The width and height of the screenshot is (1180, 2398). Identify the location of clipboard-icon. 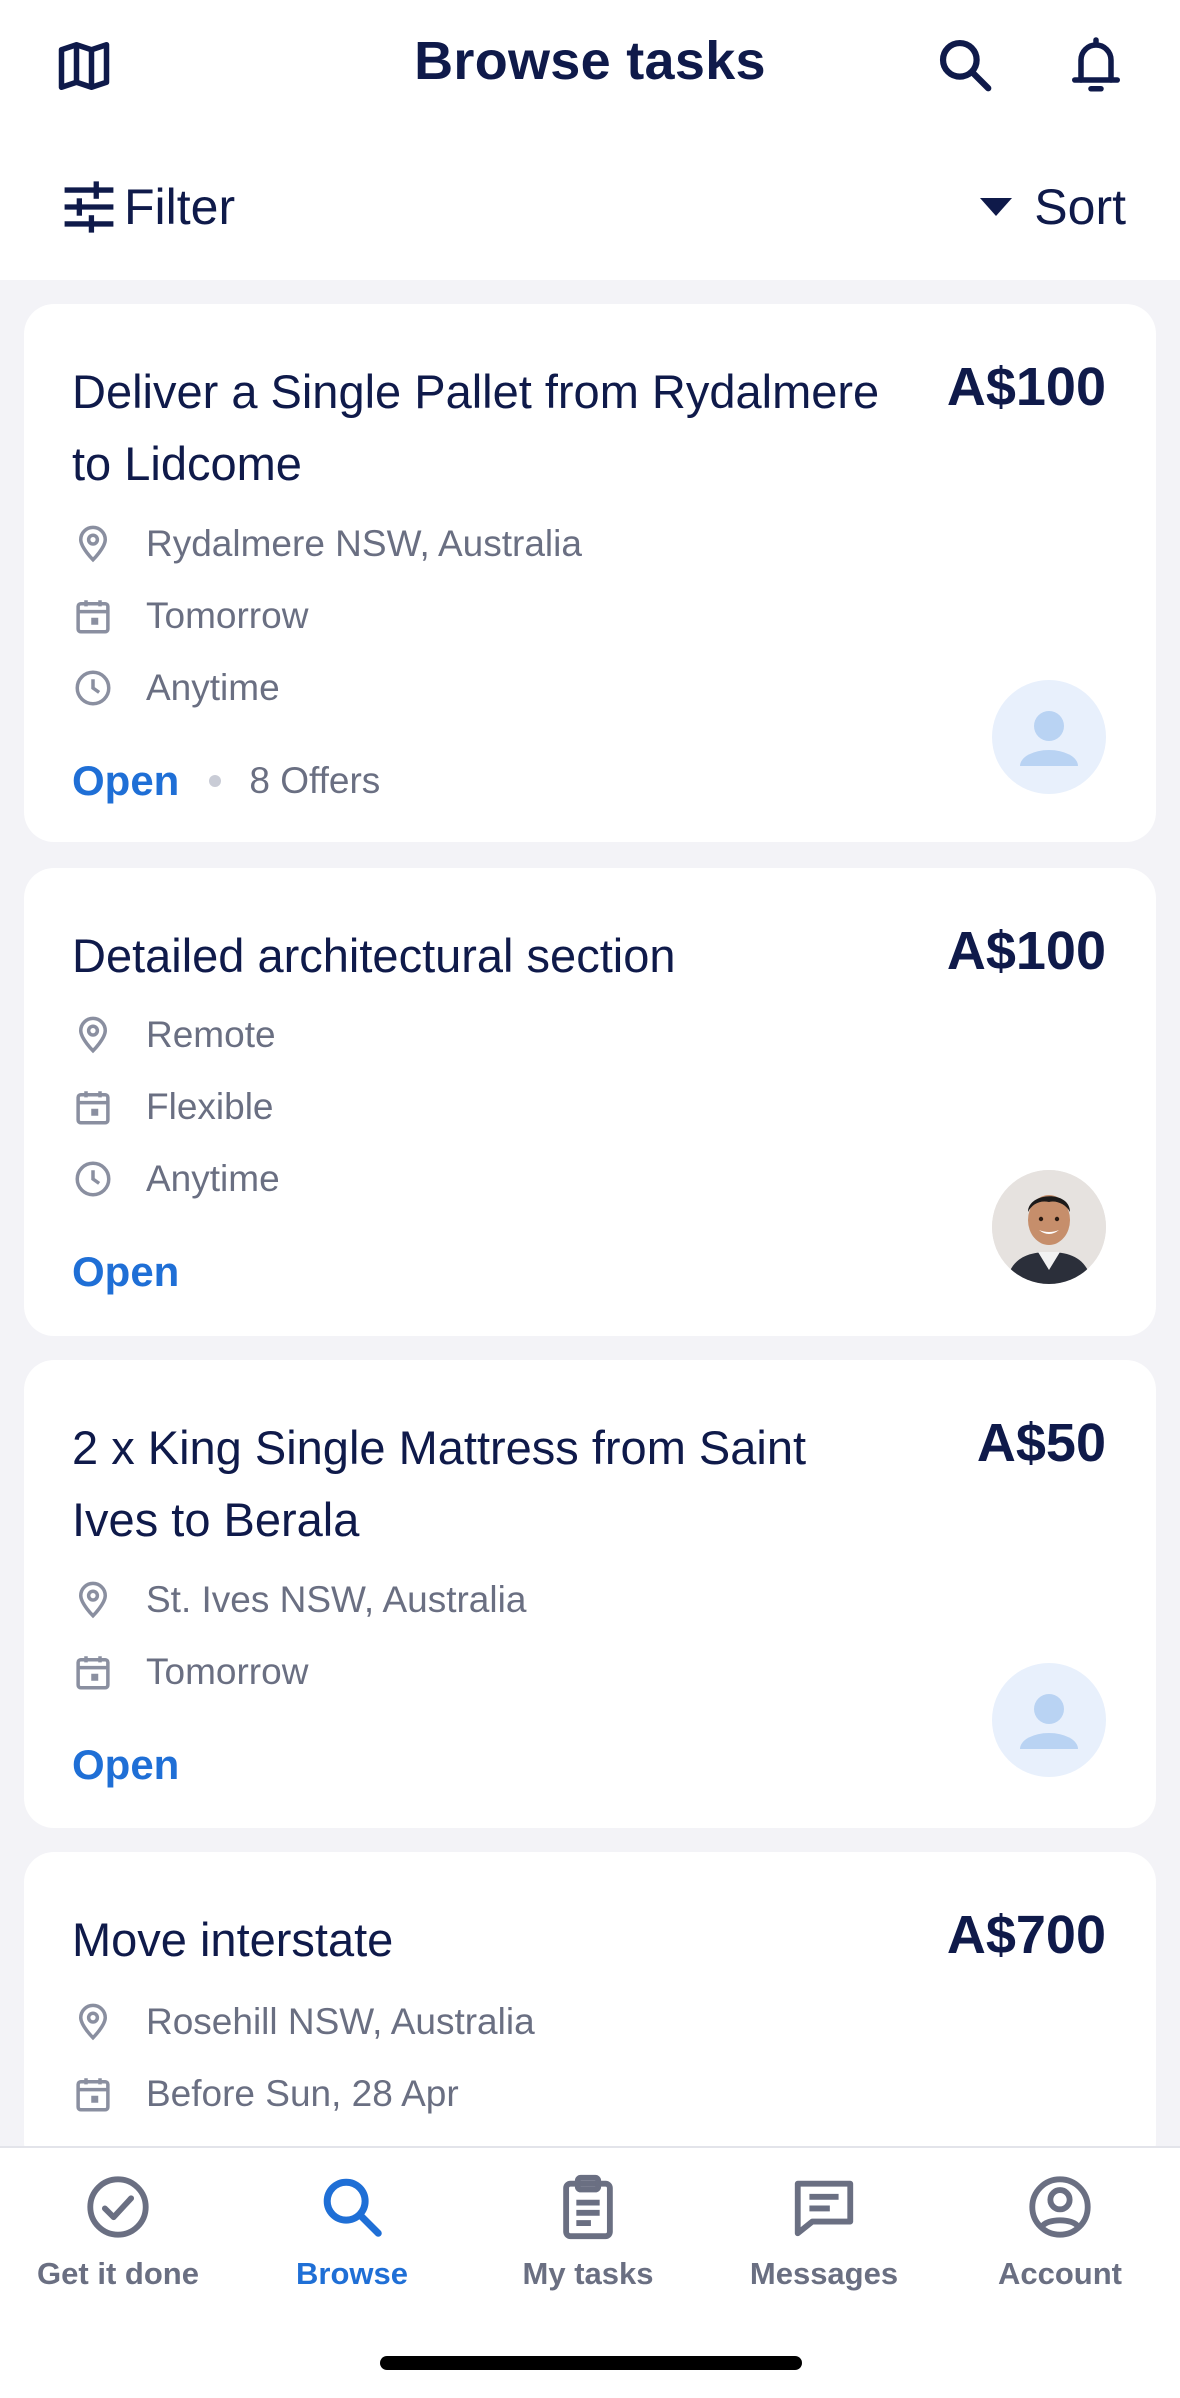
(588, 2207).